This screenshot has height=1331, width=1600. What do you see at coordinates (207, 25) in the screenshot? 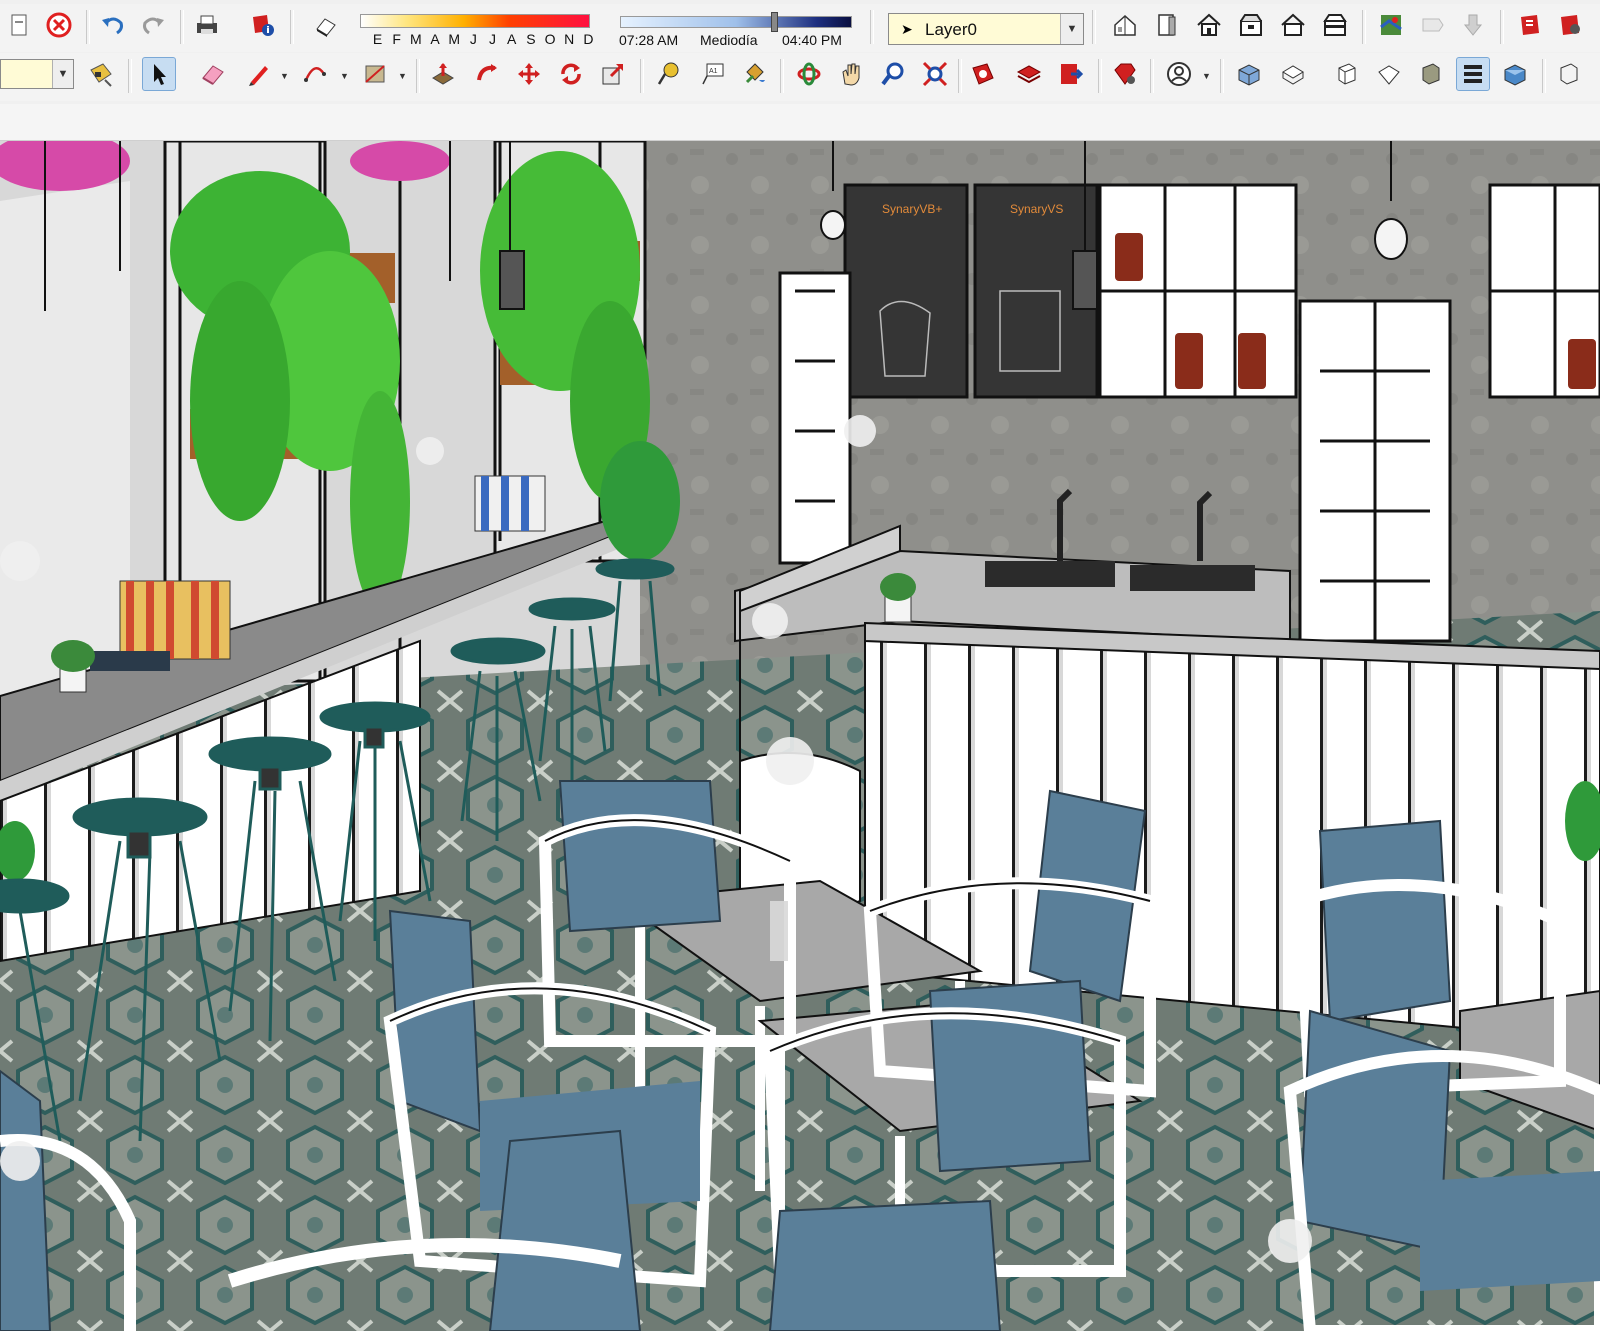
I see `print-icon` at bounding box center [207, 25].